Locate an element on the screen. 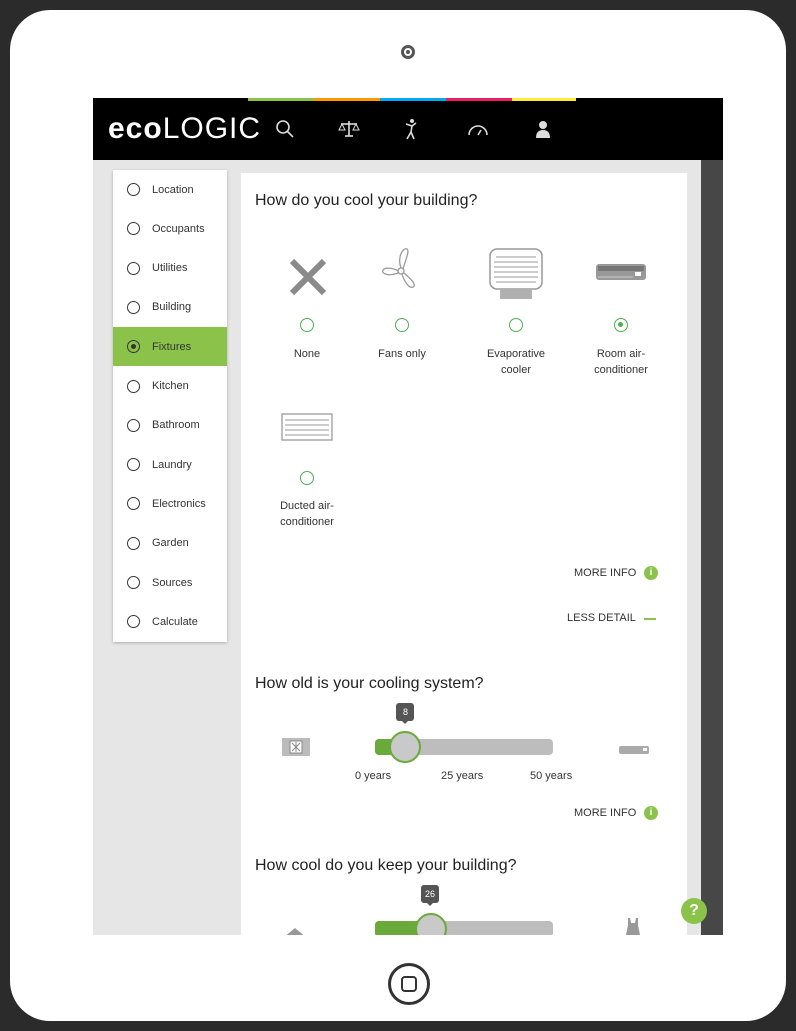 The width and height of the screenshot is (796, 1031). sidebar-item-fixtures: Fixtures is located at coordinates (170, 347).